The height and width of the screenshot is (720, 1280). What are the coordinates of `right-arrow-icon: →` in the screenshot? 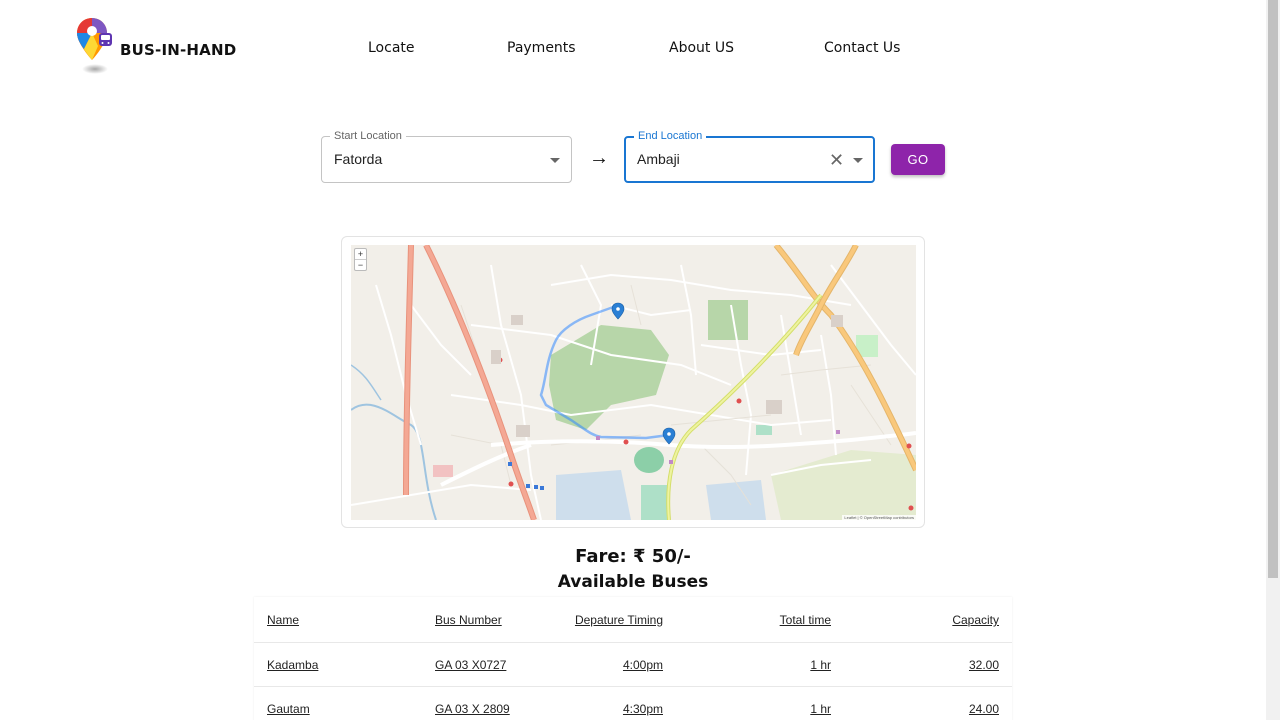 It's located at (599, 158).